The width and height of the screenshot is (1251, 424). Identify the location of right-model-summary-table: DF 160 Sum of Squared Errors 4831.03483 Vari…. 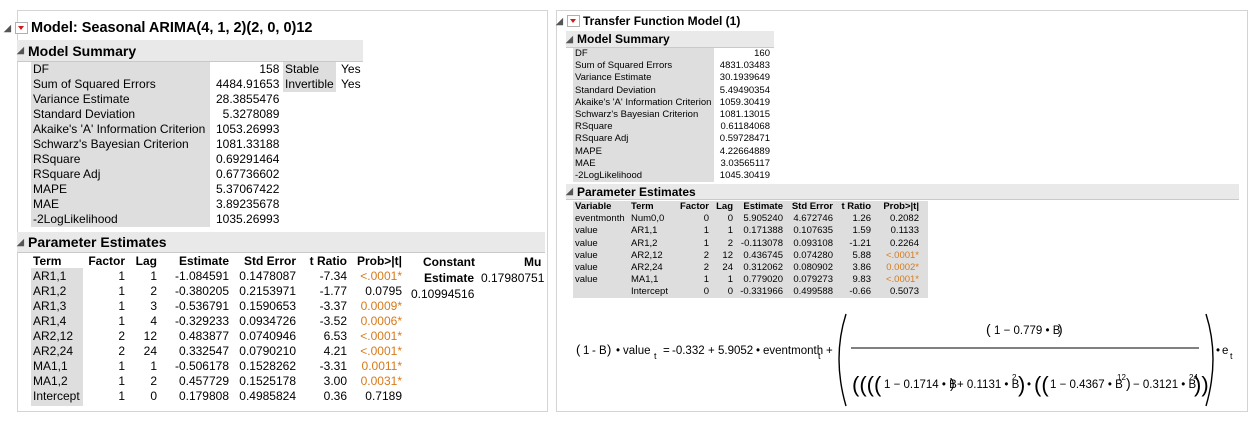
(672, 115).